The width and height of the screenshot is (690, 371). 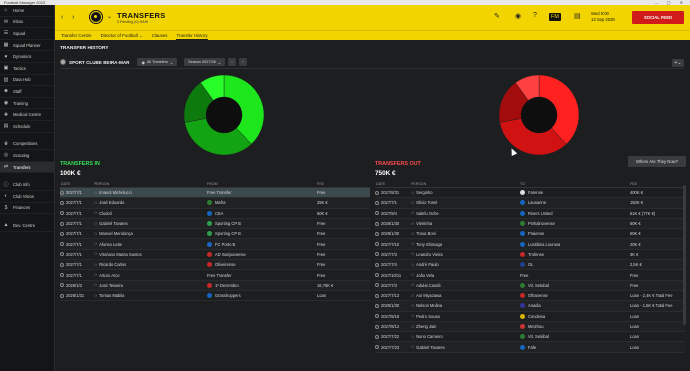 What do you see at coordinates (27, 23) in the screenshot?
I see `sidebar-item-1: ✉ Inbox` at bounding box center [27, 23].